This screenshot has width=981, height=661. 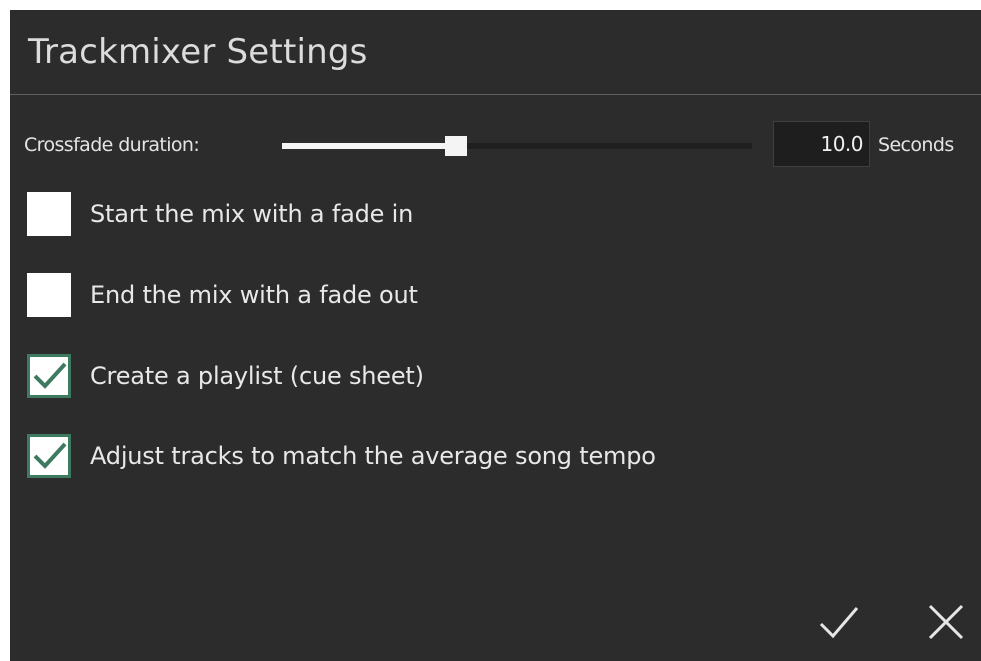 I want to click on title-divider, so click(x=495, y=94).